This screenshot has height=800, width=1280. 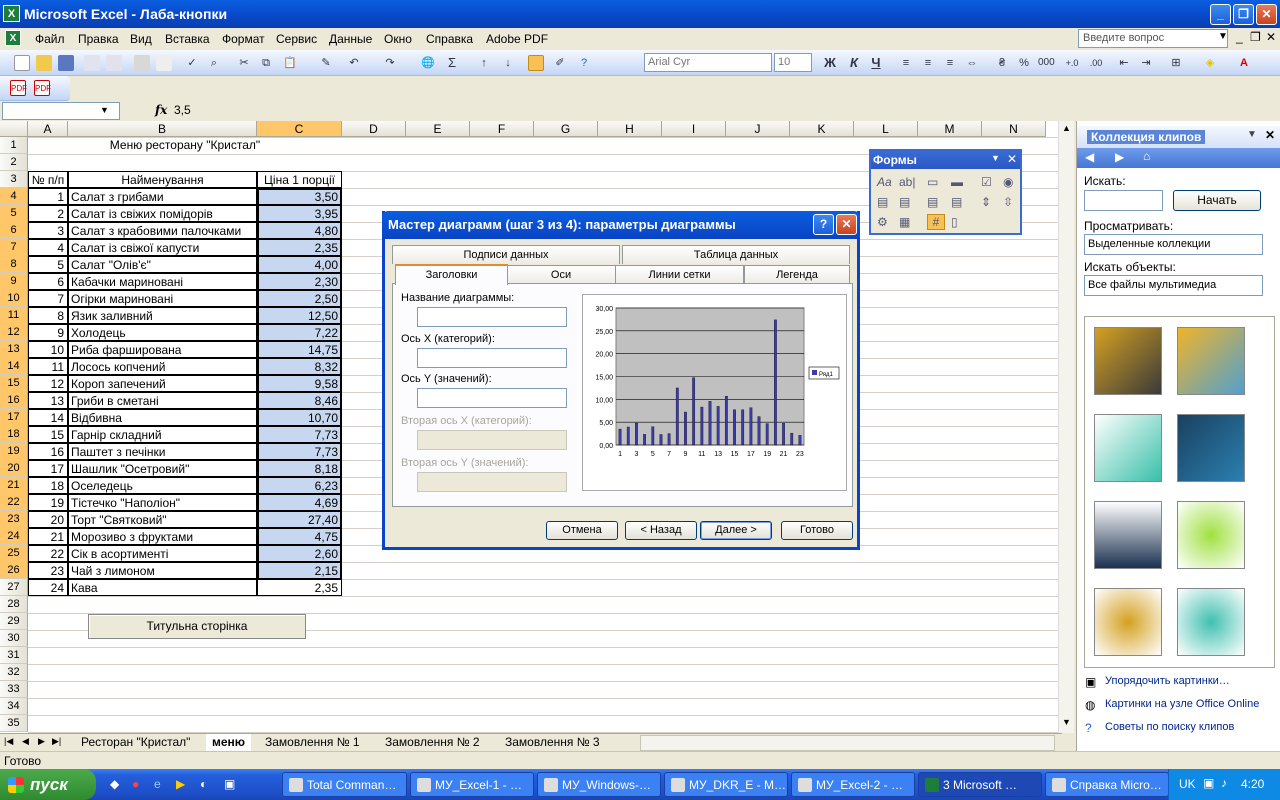 What do you see at coordinates (11, 13) in the screenshot?
I see `excel-app-icon: X` at bounding box center [11, 13].